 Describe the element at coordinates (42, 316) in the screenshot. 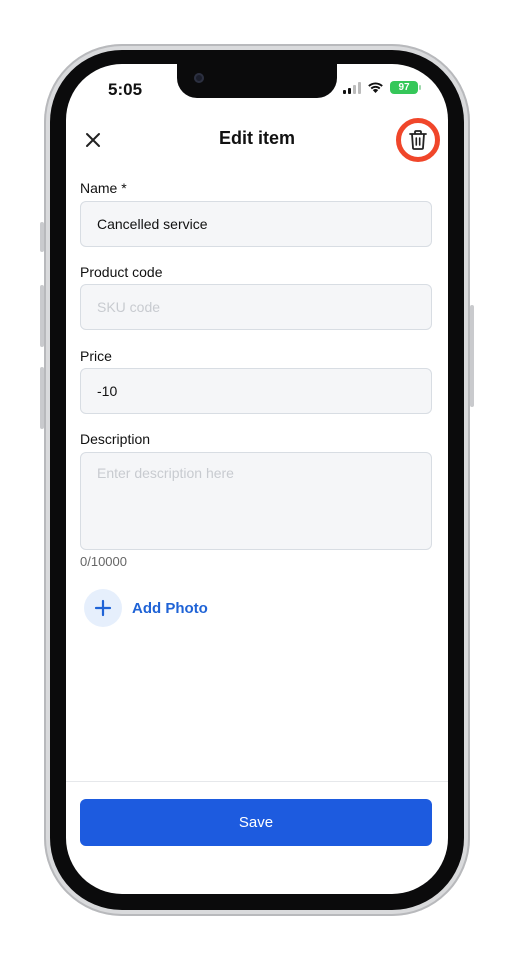

I see `volume-up-button` at that location.